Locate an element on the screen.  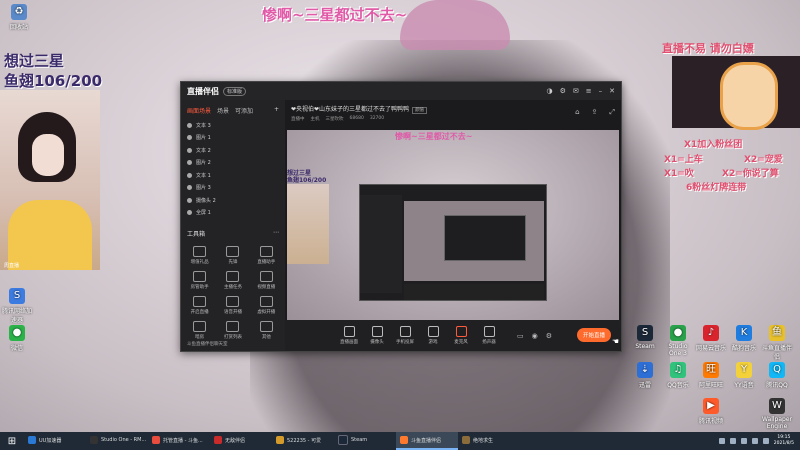
layer-item: 图片 3 is located at coordinates (233, 188).